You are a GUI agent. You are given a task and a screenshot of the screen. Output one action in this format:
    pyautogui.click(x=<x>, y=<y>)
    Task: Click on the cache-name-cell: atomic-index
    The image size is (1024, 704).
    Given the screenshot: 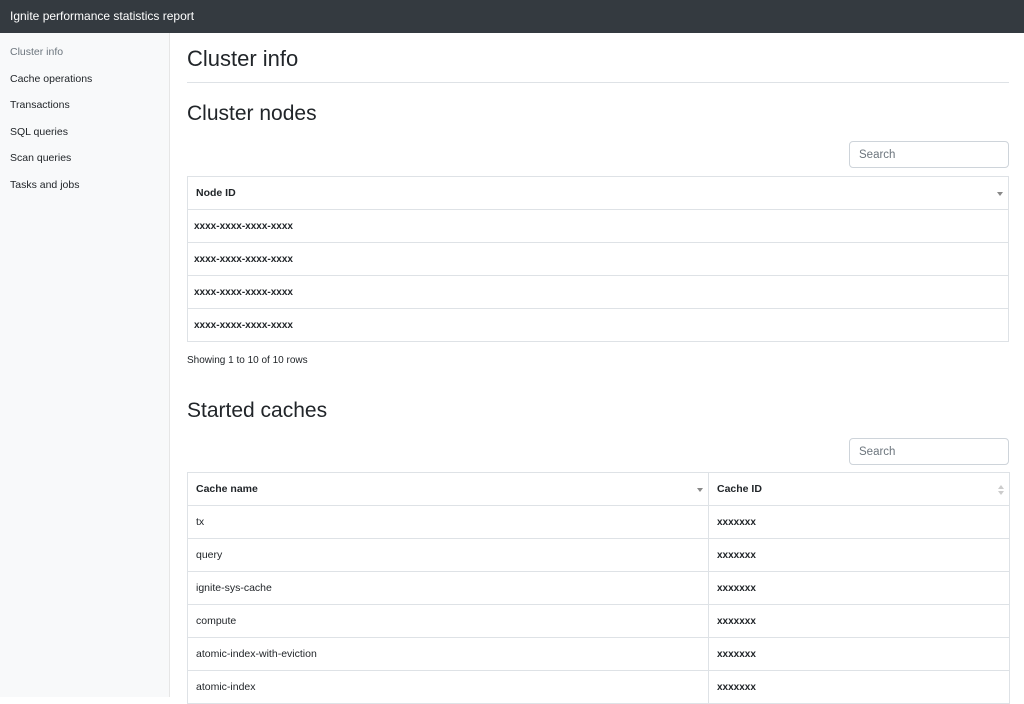 What is the action you would take?
    pyautogui.click(x=448, y=687)
    